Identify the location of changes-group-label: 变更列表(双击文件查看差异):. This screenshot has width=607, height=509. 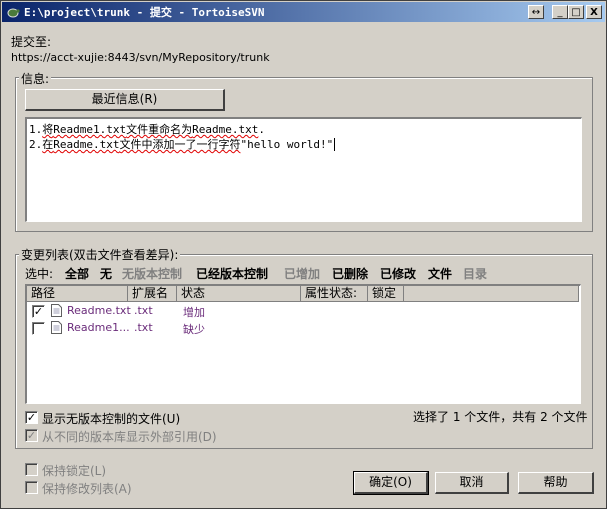
(100, 254).